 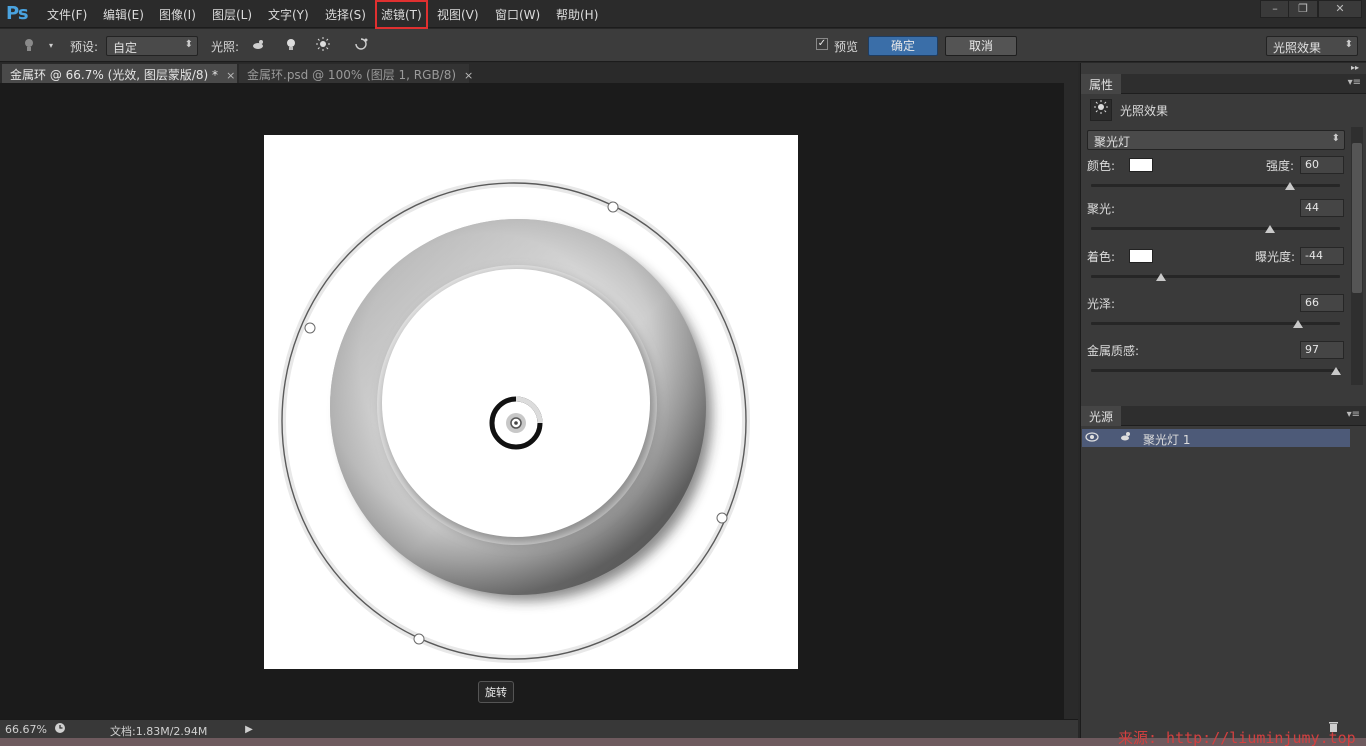 I want to click on lights-tab: 光源, so click(x=1101, y=416).